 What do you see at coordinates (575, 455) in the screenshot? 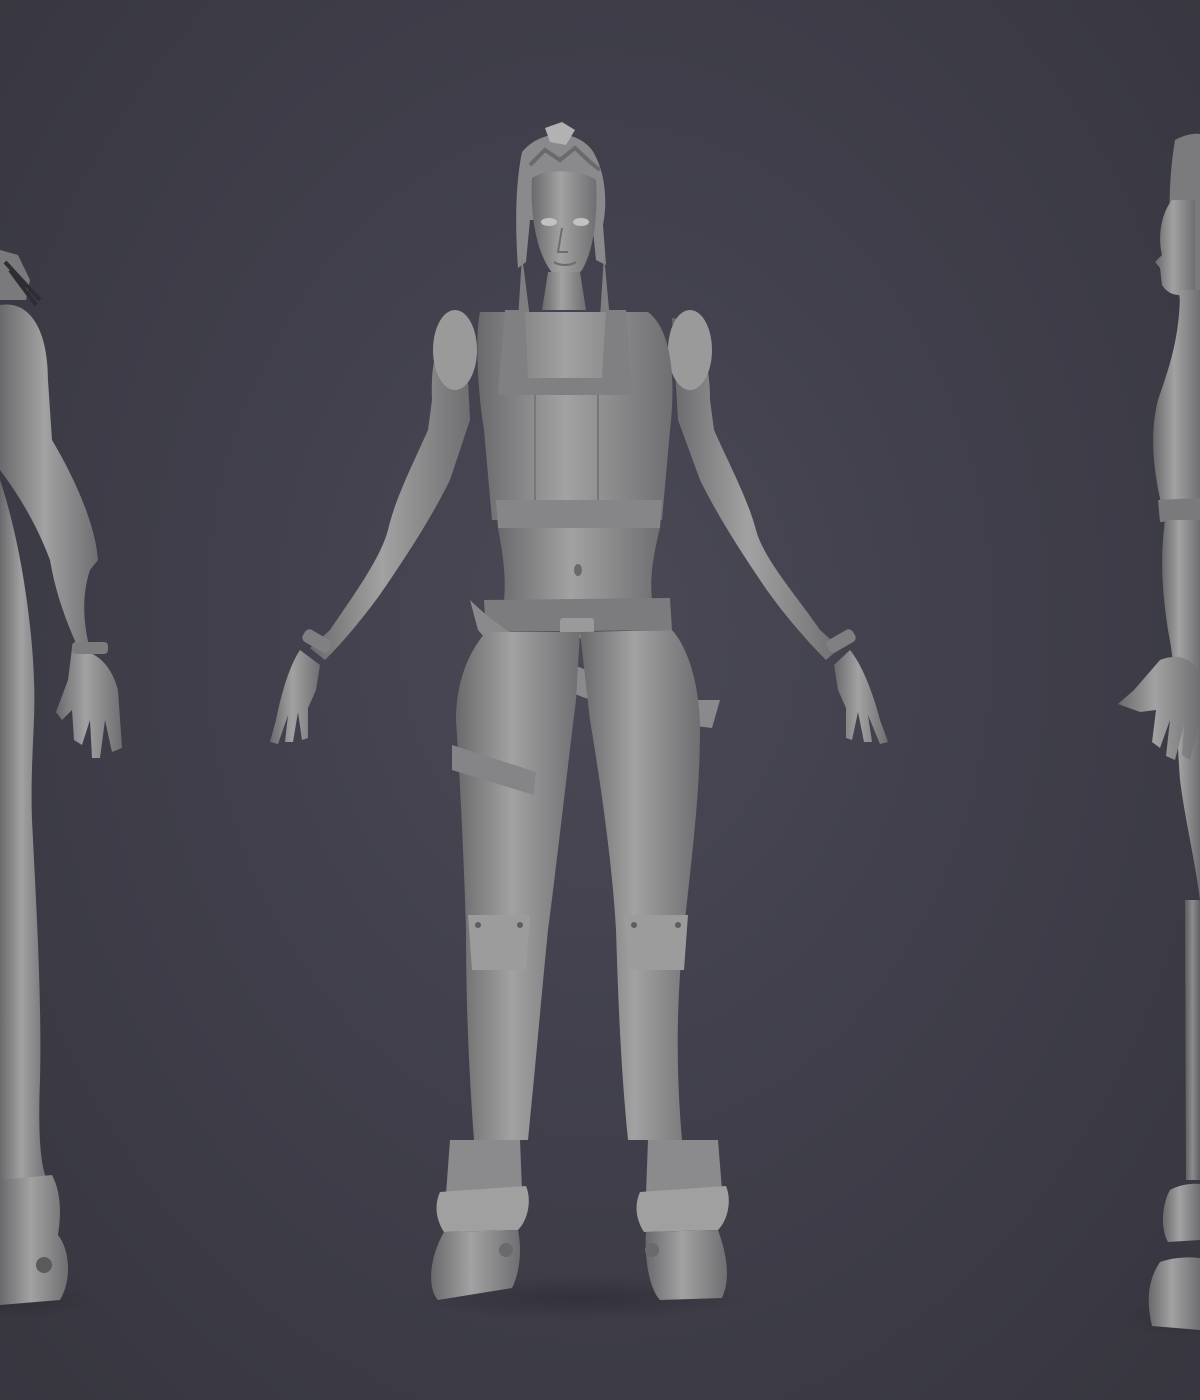
I see `torso` at bounding box center [575, 455].